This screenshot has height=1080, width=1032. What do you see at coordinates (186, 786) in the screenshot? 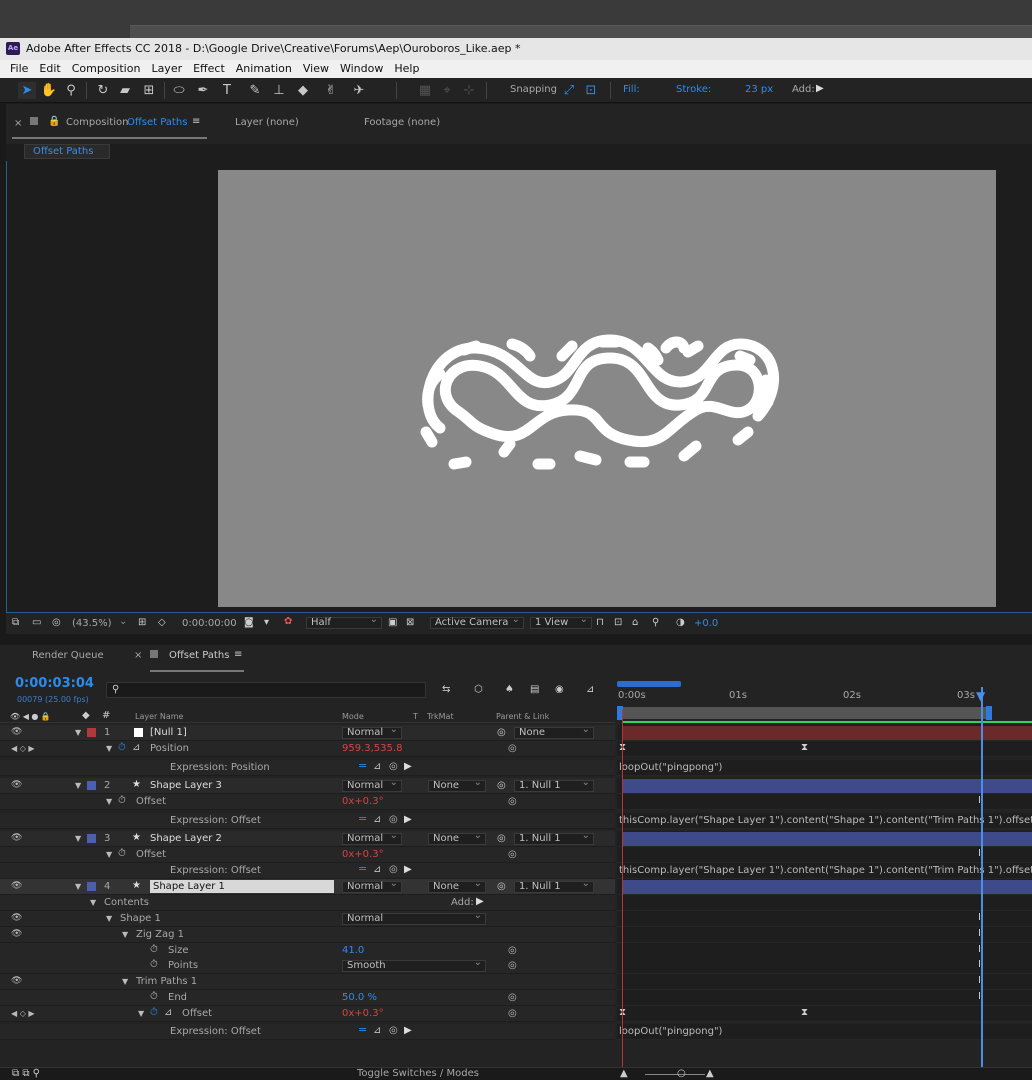
I see `layer-name: Shape Layer 3` at bounding box center [186, 786].